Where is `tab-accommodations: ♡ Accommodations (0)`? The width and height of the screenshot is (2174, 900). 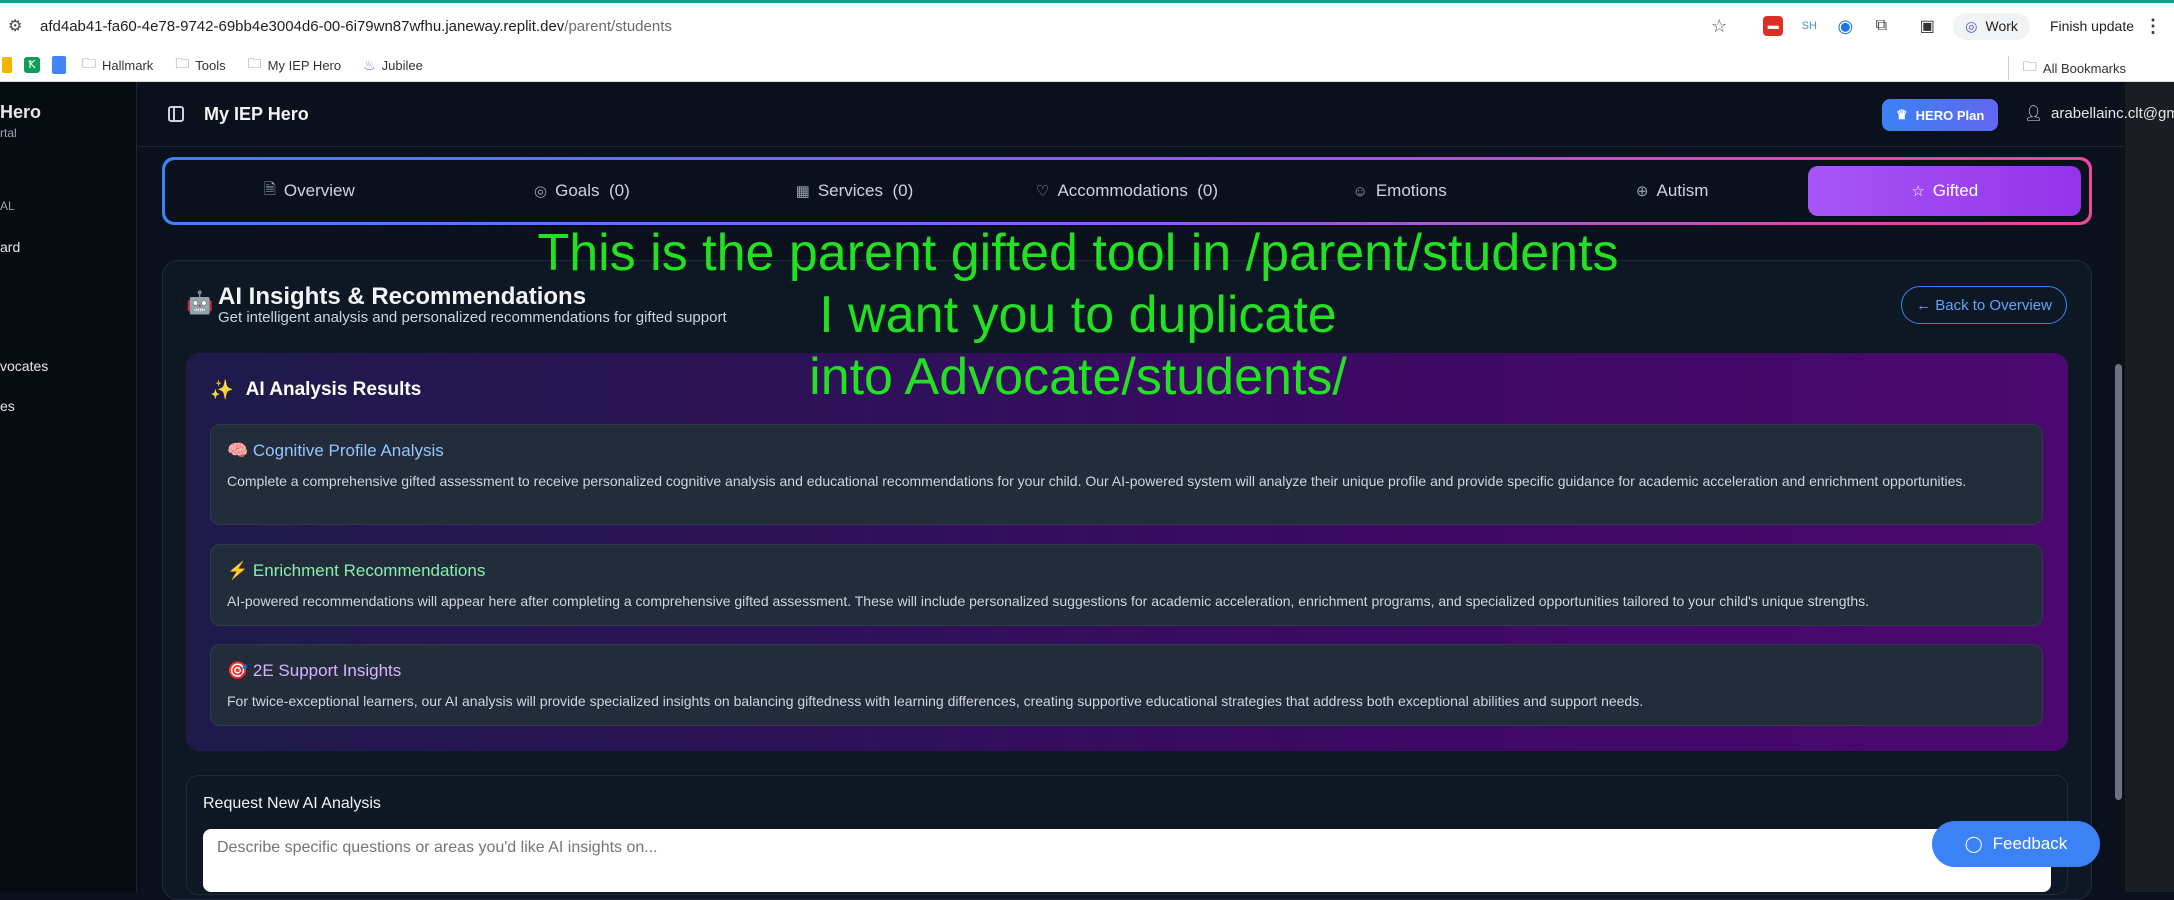
tab-accommodations: ♡ Accommodations (0) is located at coordinates (1127, 191).